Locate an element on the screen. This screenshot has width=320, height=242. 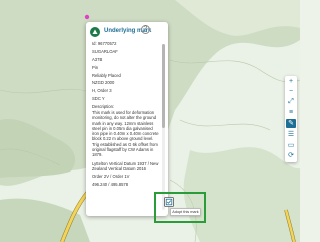
map-toolbar: + − ⤢ ≡ ✎ ☰ ▭ ⟳ is located at coordinates (291, 119).